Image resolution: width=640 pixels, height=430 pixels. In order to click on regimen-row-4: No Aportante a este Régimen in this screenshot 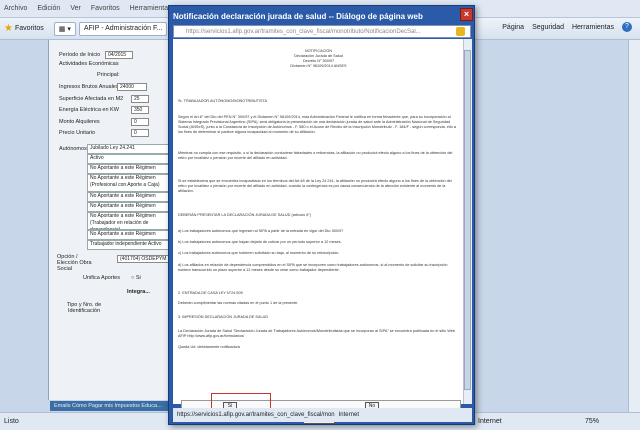, I will do `click(128, 207)`.